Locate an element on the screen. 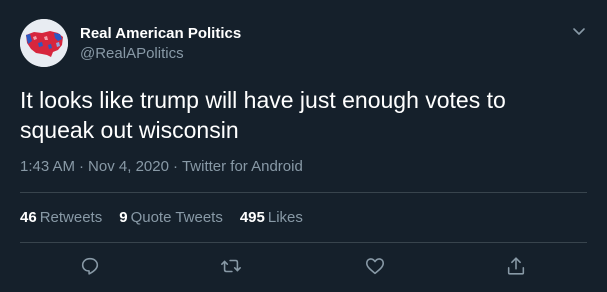 Image resolution: width=607 pixels, height=292 pixels. retweet-icon is located at coordinates (231, 266).